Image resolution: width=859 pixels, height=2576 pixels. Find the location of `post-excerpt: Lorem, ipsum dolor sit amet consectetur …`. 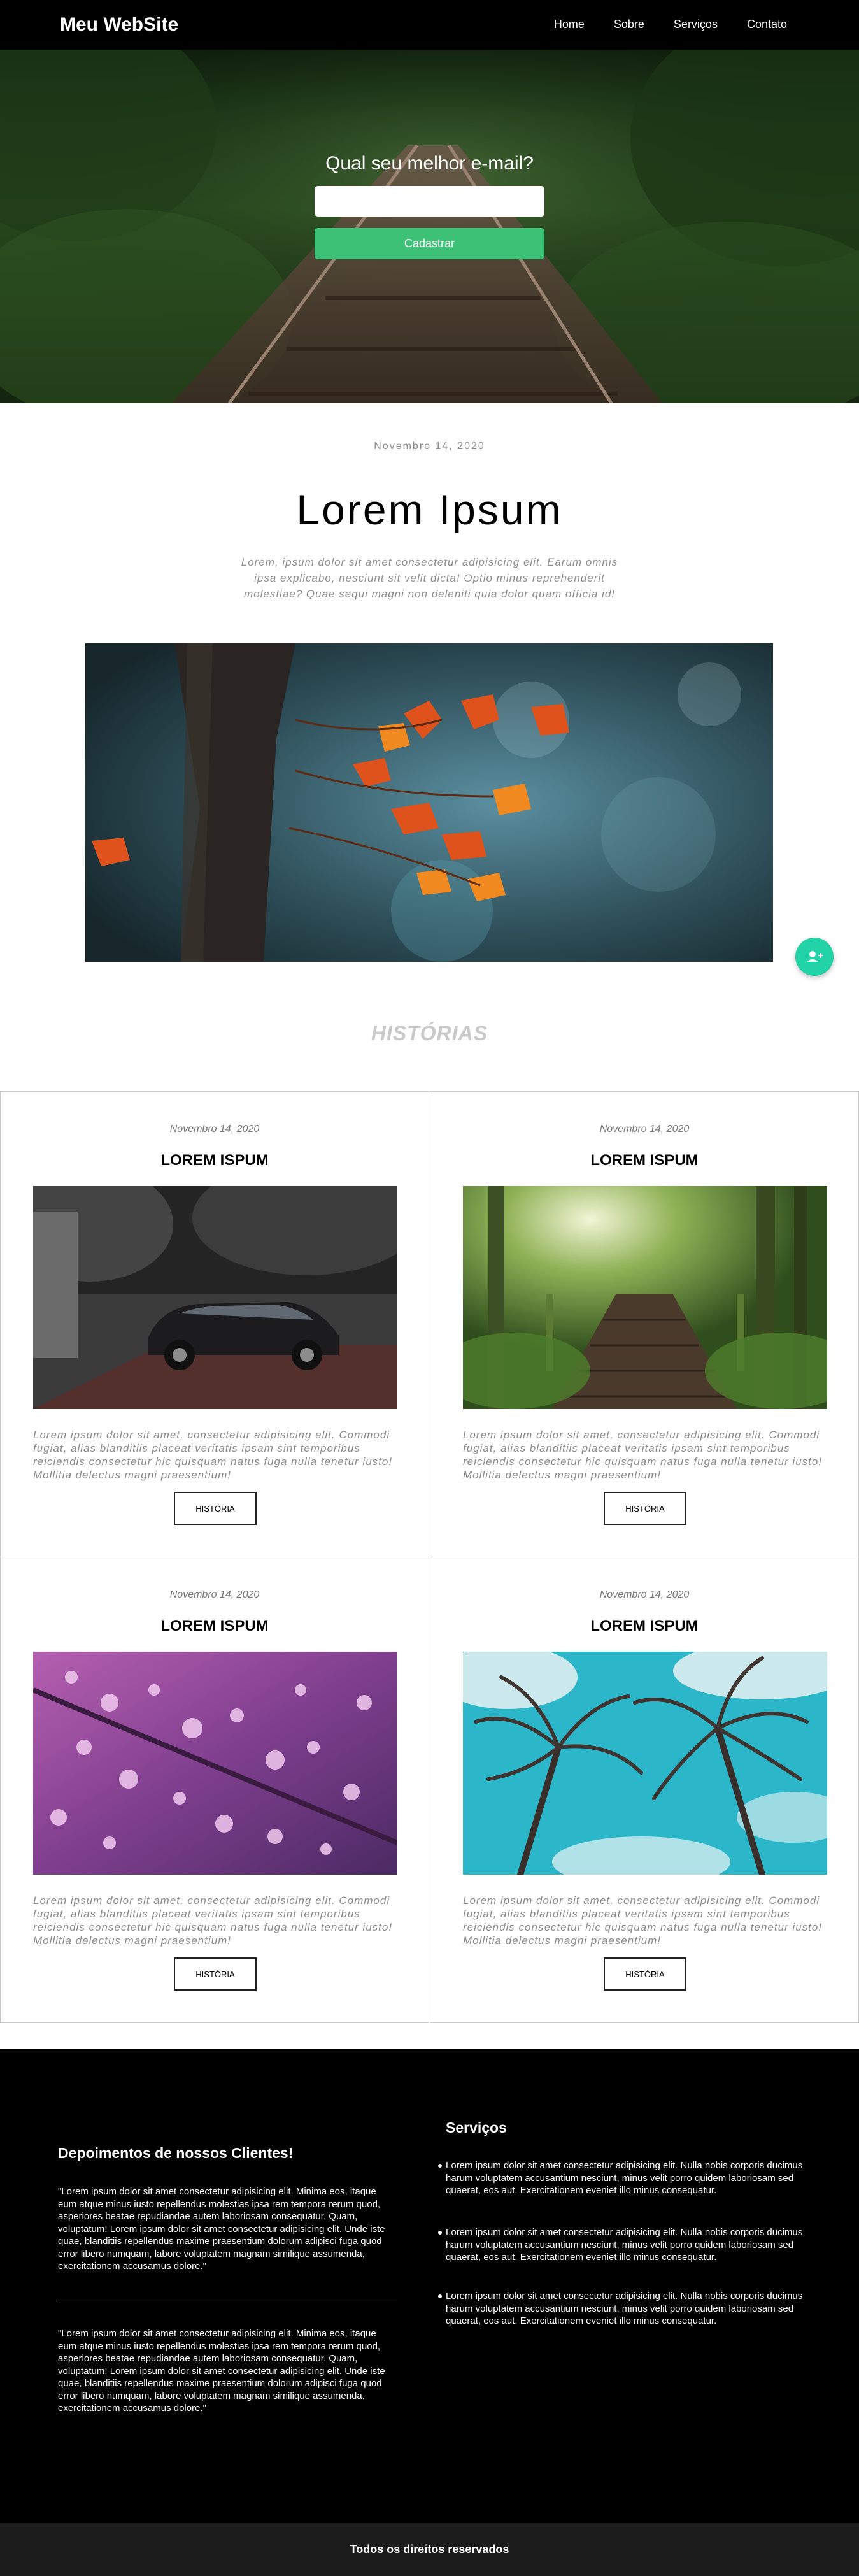

post-excerpt: Lorem, ipsum dolor sit amet consectetur … is located at coordinates (429, 578).